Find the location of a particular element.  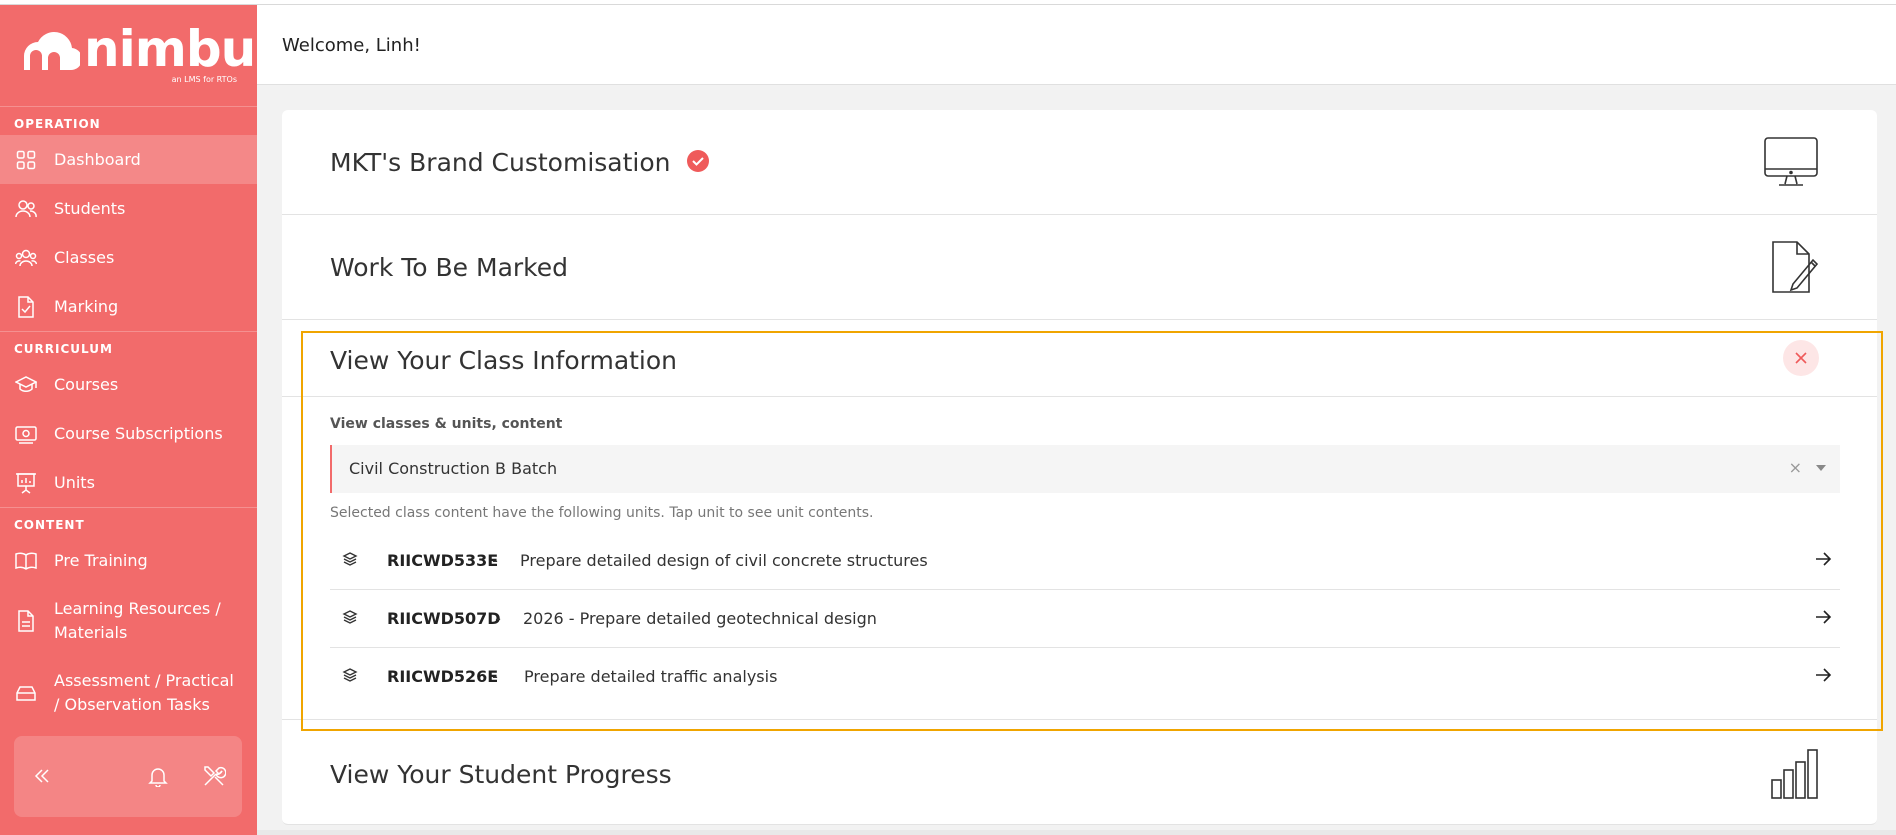

class-select: Civil Construction B Batch × is located at coordinates (1085, 469).